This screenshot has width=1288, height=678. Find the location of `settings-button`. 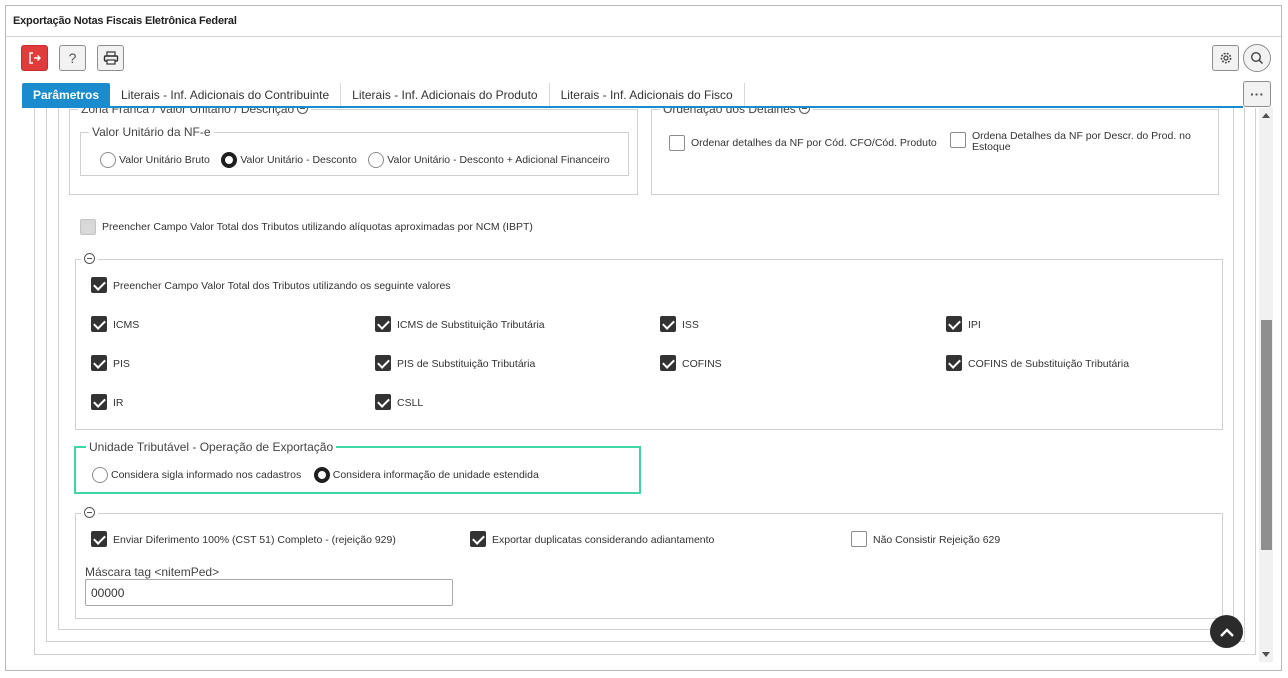

settings-button is located at coordinates (1225, 58).